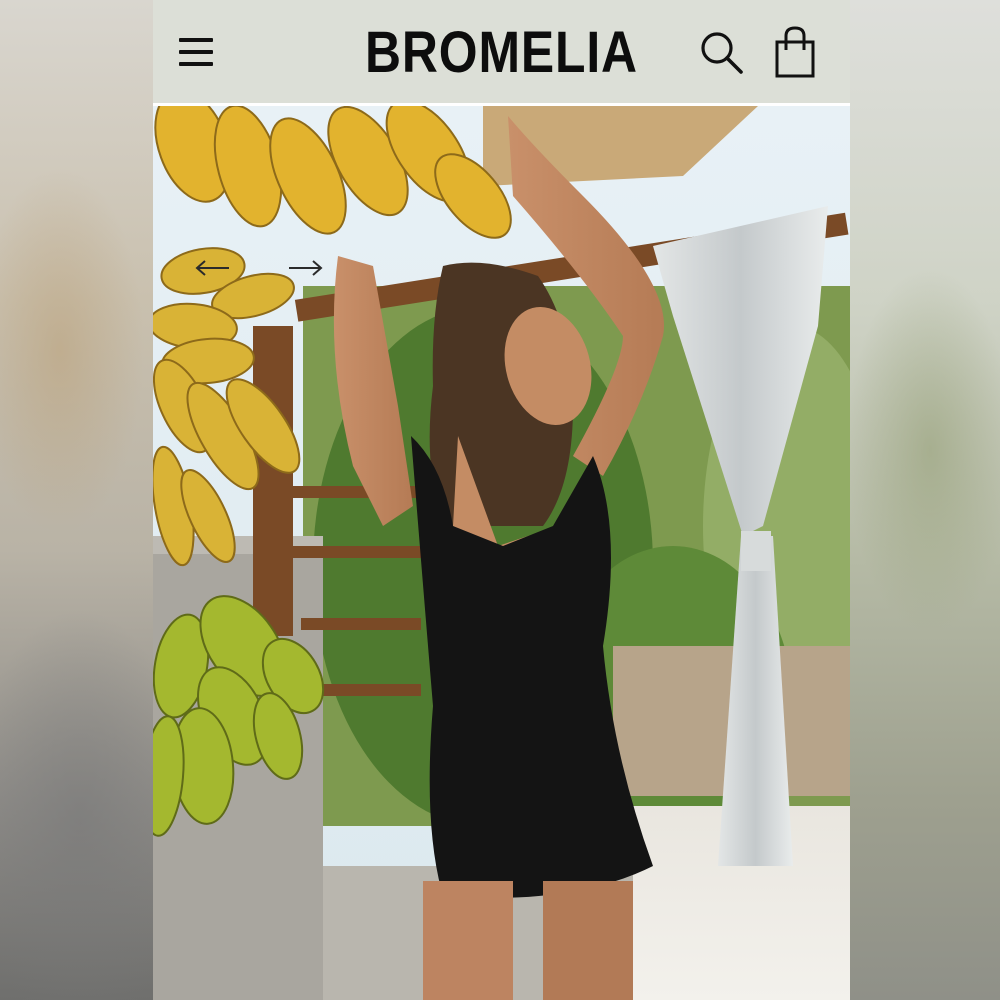 Image resolution: width=1000 pixels, height=1000 pixels. What do you see at coordinates (722, 53) in the screenshot?
I see `search-icon` at bounding box center [722, 53].